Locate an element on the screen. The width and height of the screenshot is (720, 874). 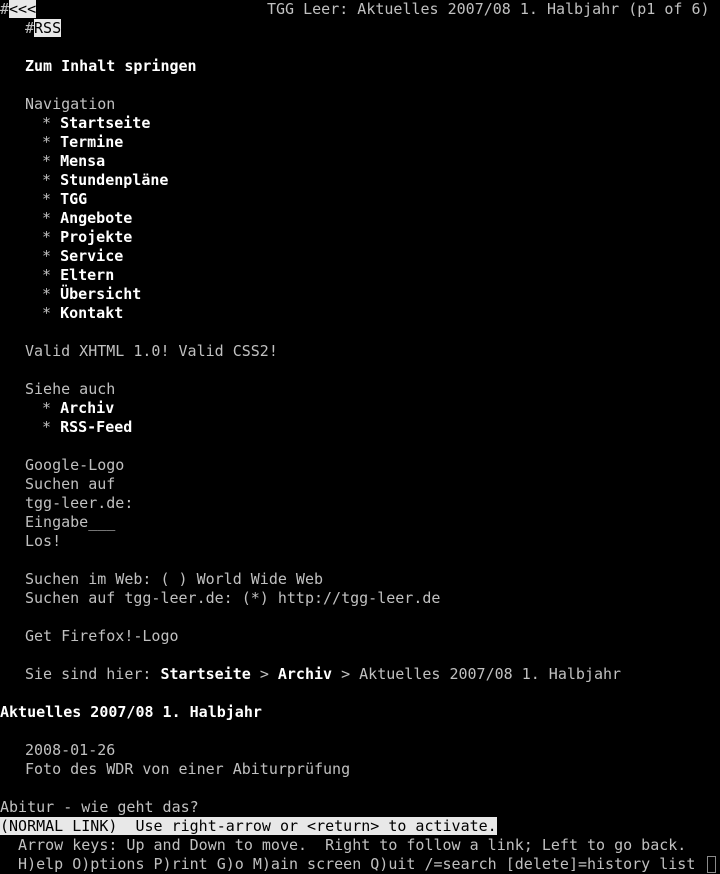
nav-link-label: Übersicht is located at coordinates (100, 294).